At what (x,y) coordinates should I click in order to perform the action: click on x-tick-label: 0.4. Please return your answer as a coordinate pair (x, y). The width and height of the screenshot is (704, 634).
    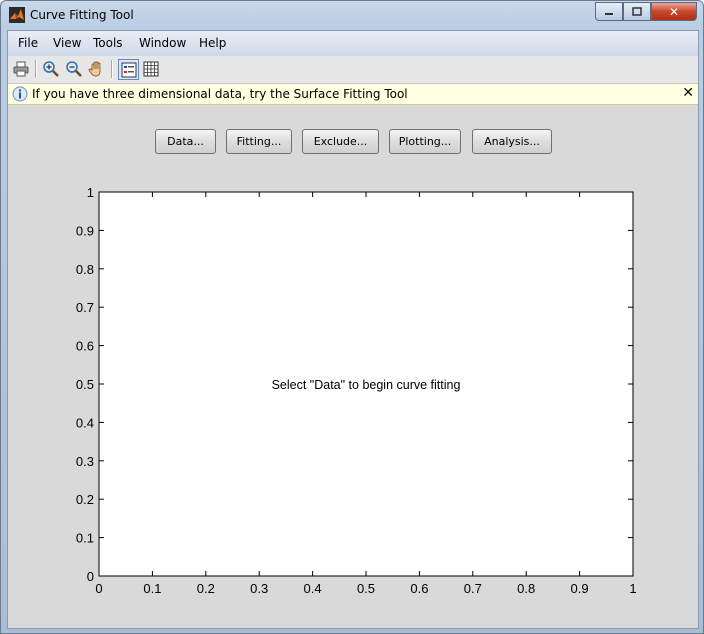
    Looking at the image, I should click on (313, 588).